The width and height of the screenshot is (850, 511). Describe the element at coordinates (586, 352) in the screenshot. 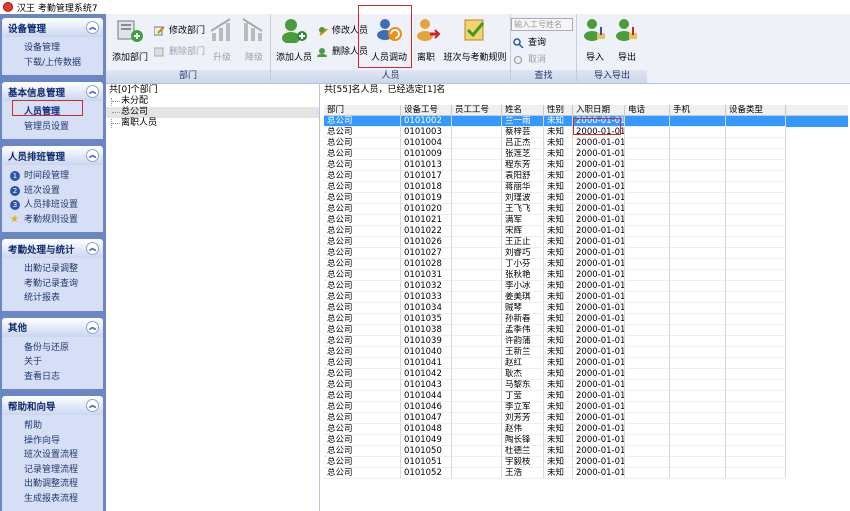

I see `table-row: 总公司 0101040 王新兰 未知 2000-01-01` at that location.